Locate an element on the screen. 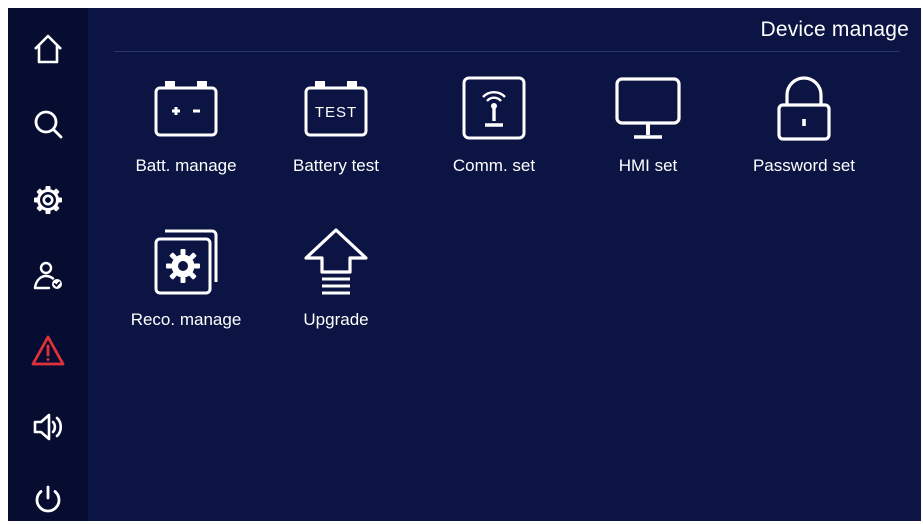 Image resolution: width=923 pixels, height=525 pixels. sound-button is located at coordinates (48, 427).